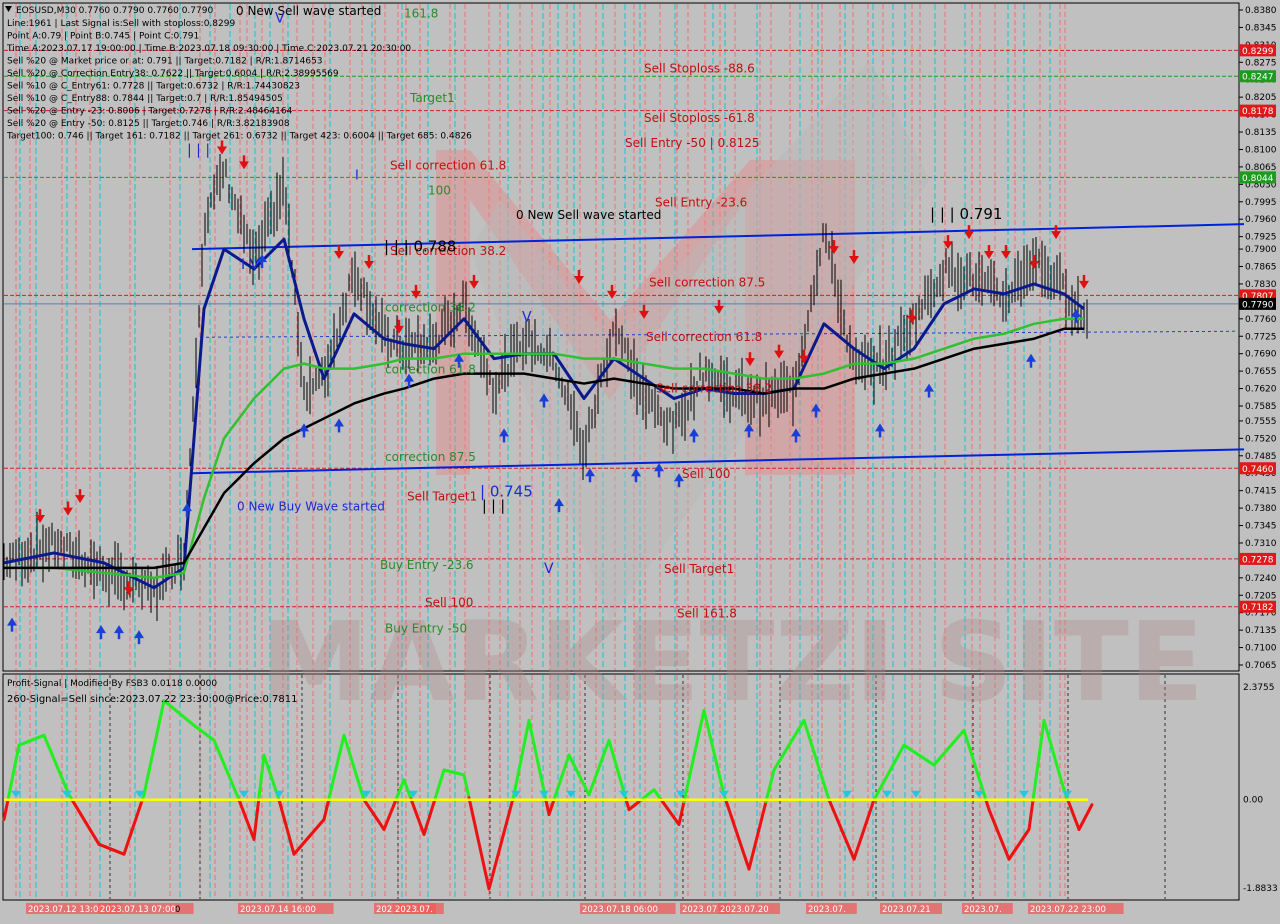  I want to click on price-tick-label-1: 0.8345, so click(1261, 28).